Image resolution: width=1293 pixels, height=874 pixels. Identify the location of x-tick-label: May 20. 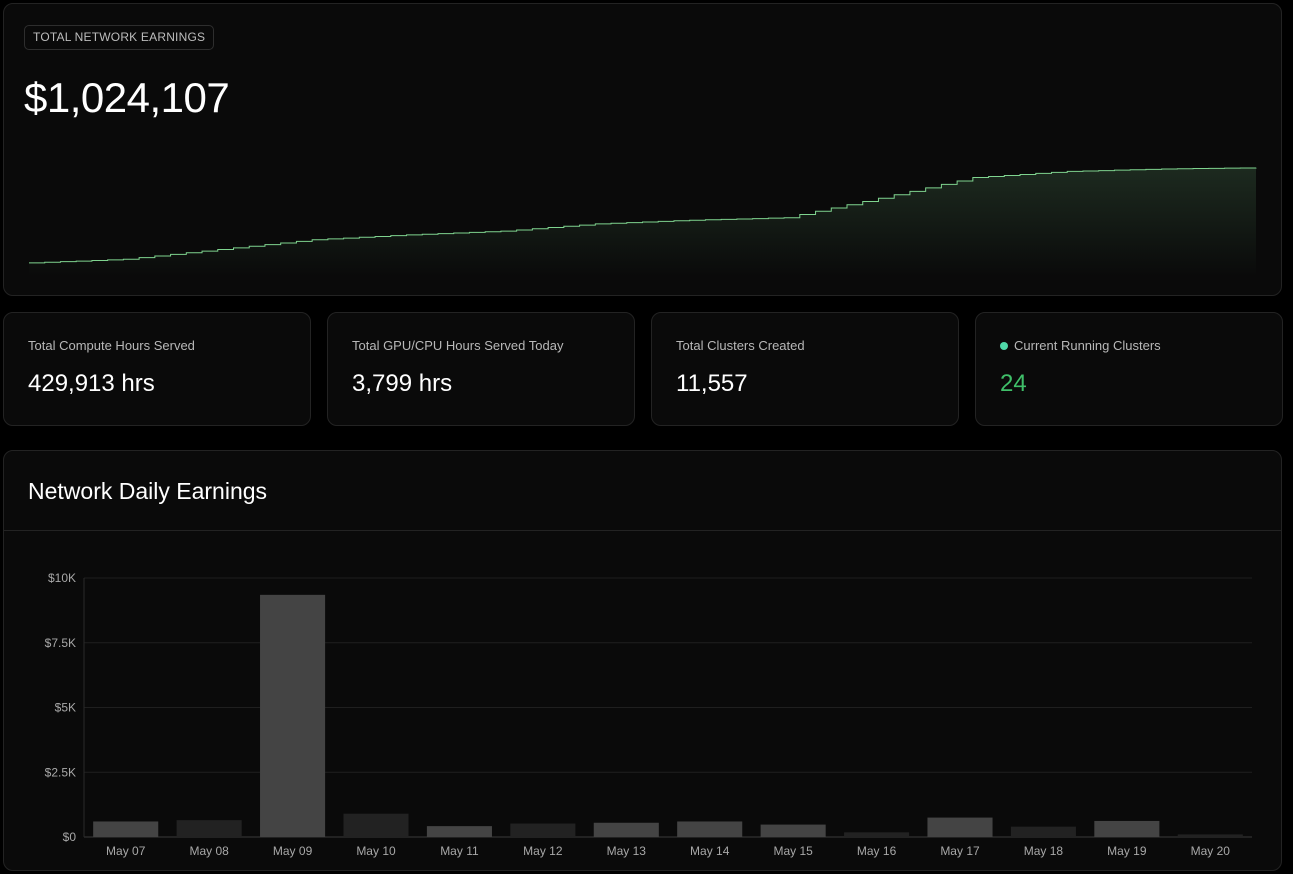
(1211, 851).